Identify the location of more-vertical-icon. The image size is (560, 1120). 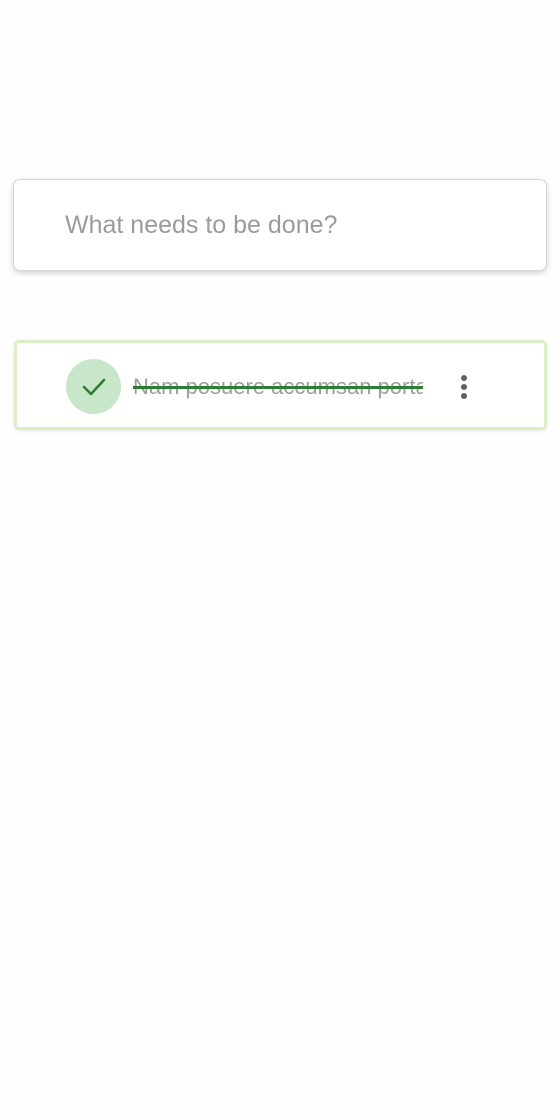
(464, 378).